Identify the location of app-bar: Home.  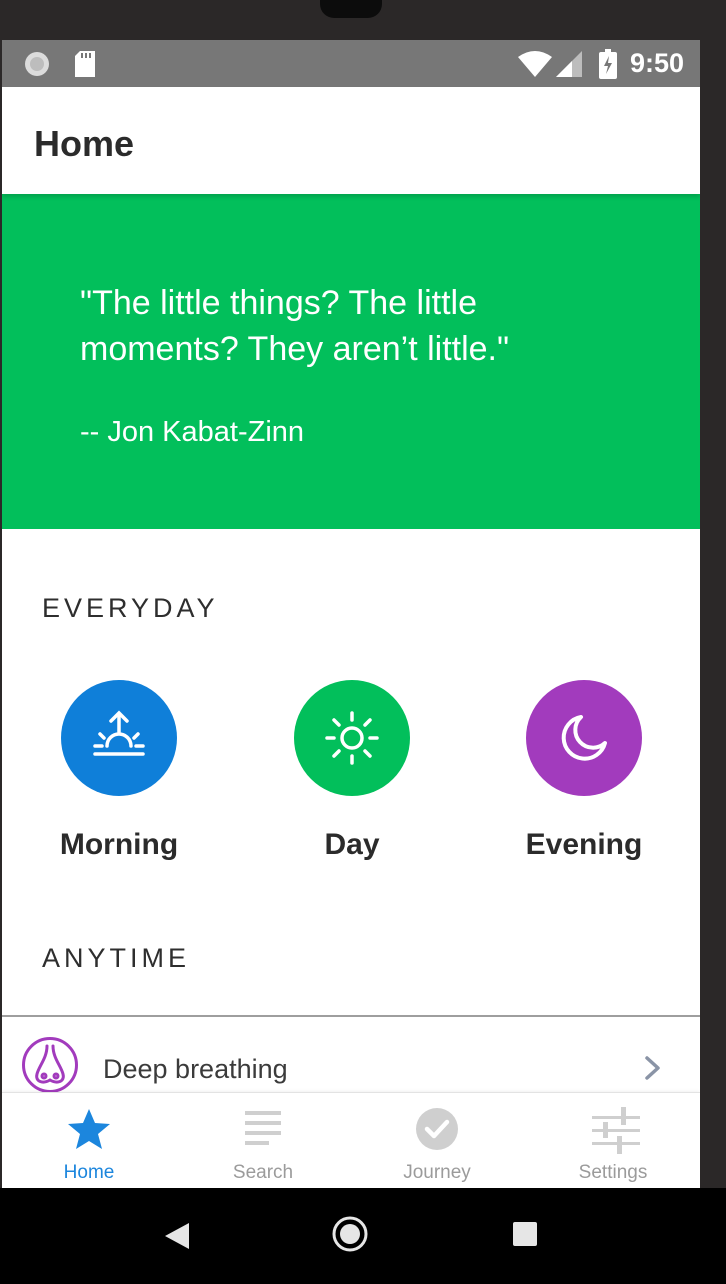
(351, 140).